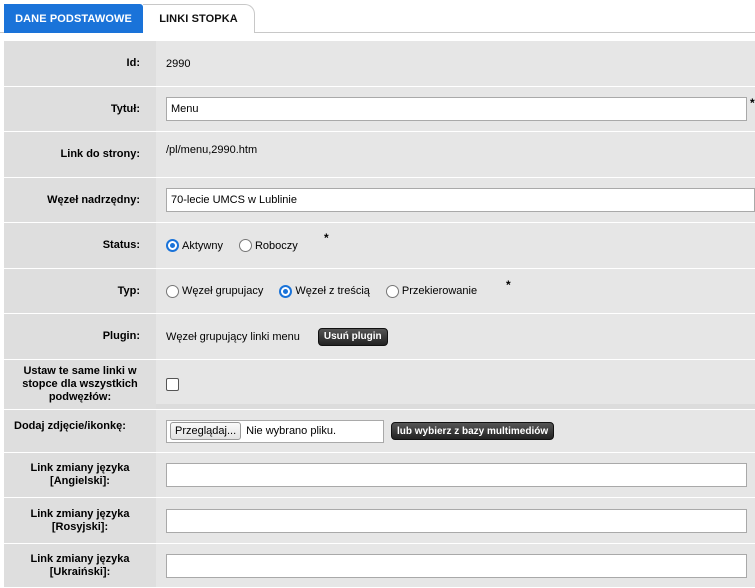 This screenshot has height=588, width=755. I want to click on row-lang-ru: Link zmiany języka [Rosyjski]:, so click(379, 521).